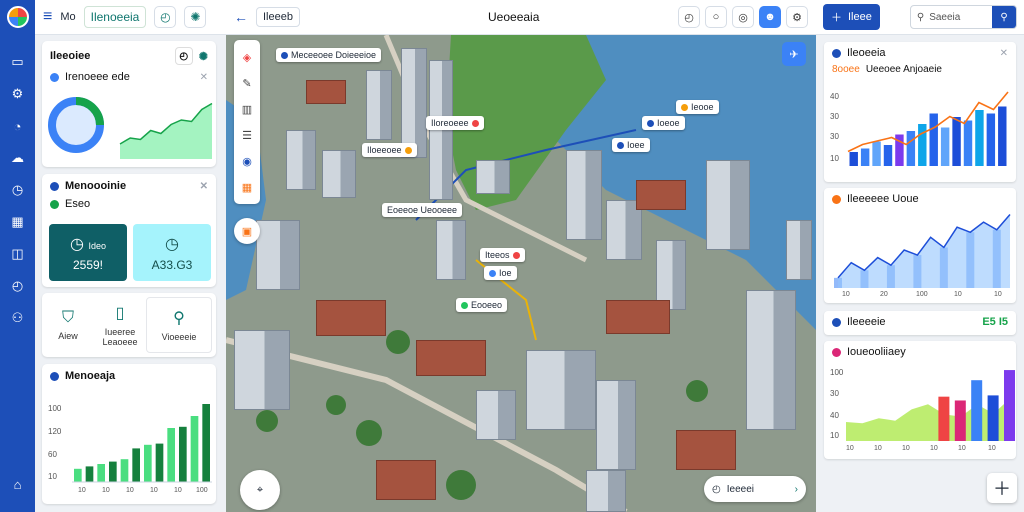  I want to click on map-marker: Ioeoe, so click(663, 123).